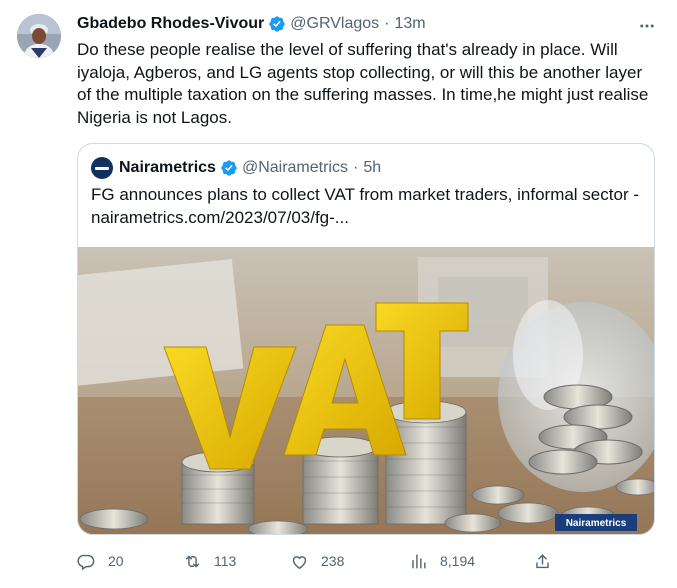  What do you see at coordinates (167, 167) in the screenshot?
I see `quoted-author-name: Nairametrics` at bounding box center [167, 167].